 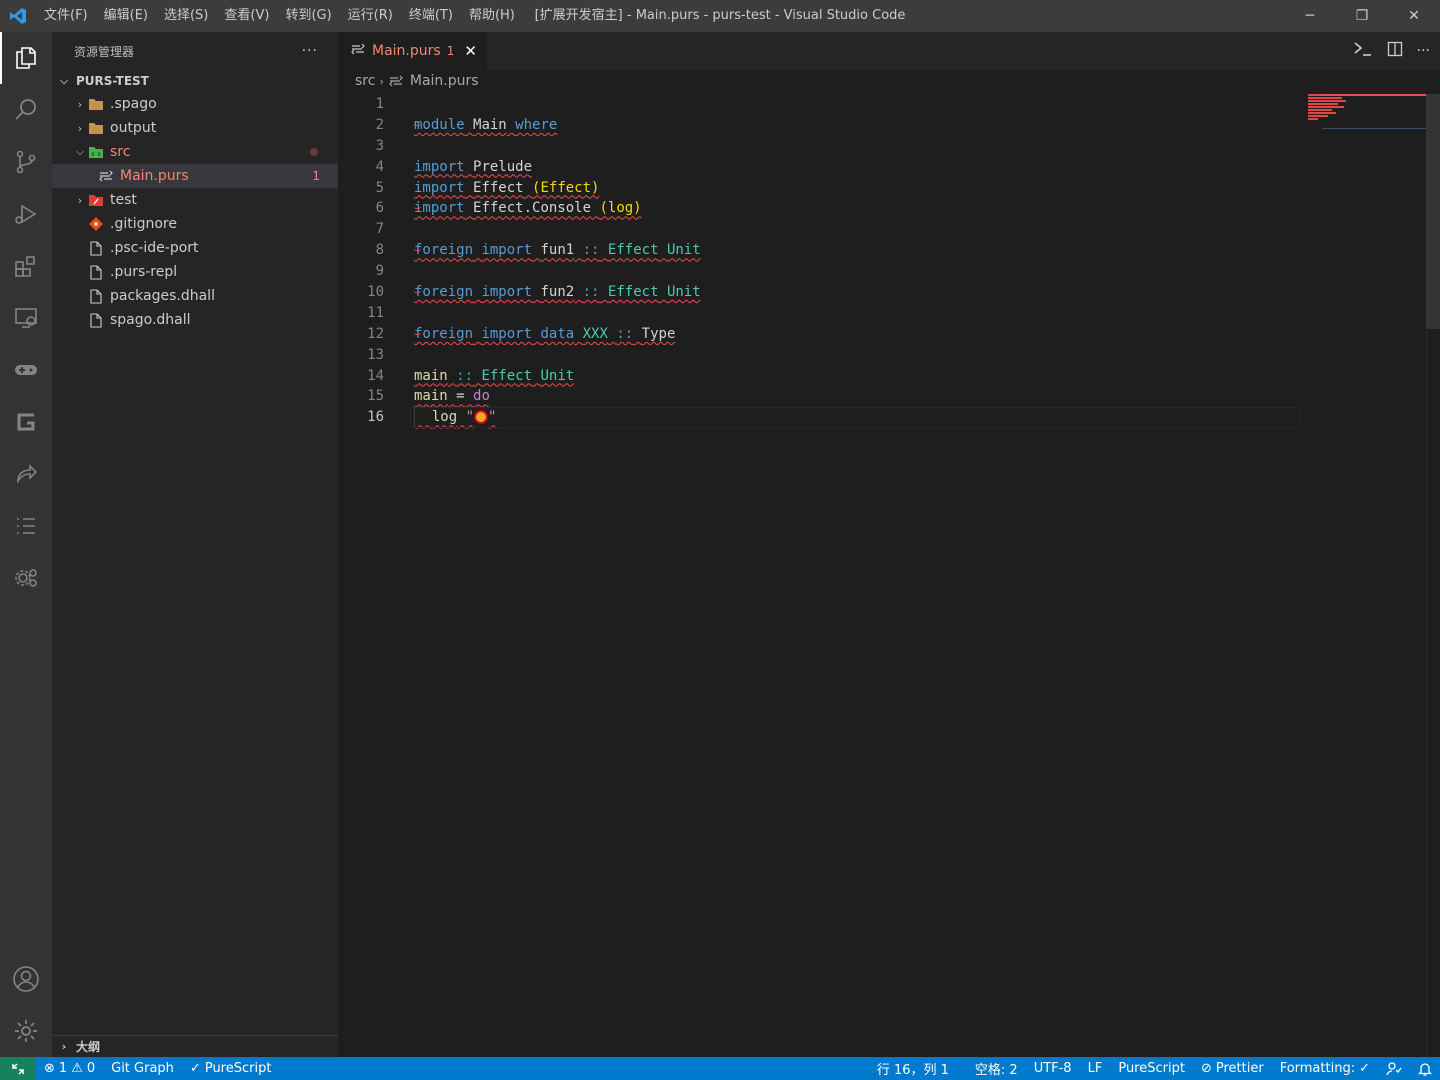 What do you see at coordinates (444, 81) in the screenshot?
I see `breadcrumb-file: Main.purs` at bounding box center [444, 81].